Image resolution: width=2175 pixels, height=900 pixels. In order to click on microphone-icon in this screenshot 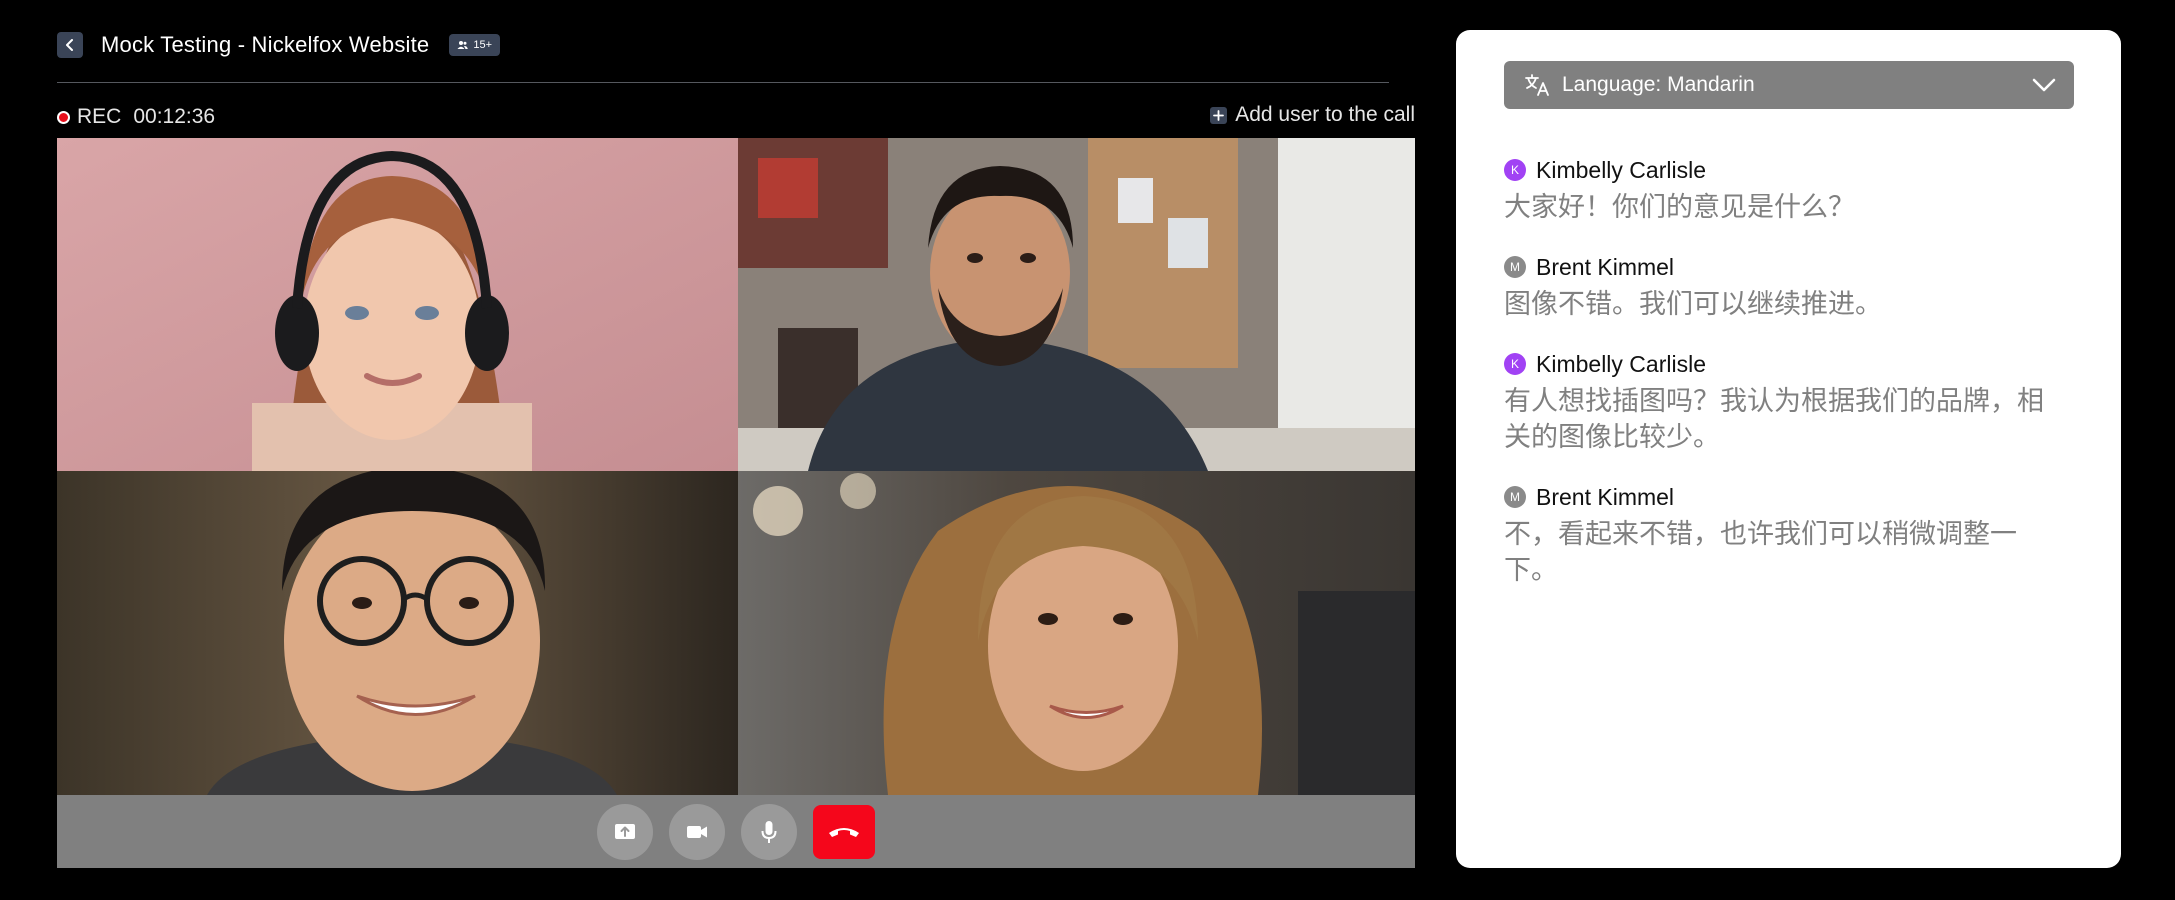, I will do `click(769, 831)`.